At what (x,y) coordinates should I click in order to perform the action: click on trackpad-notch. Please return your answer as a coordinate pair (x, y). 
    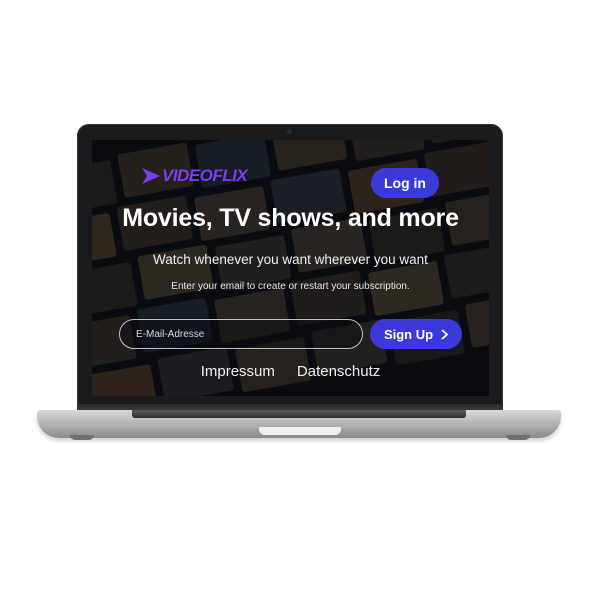
    Looking at the image, I should click on (300, 431).